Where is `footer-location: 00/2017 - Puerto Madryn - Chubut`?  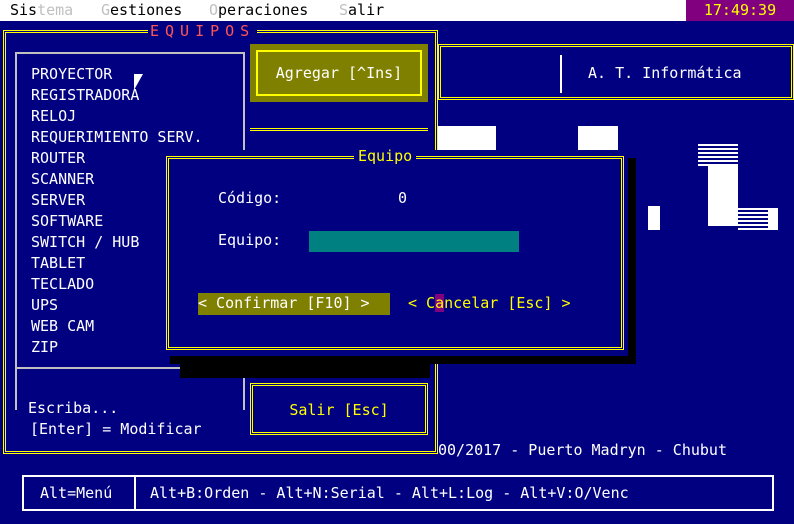 footer-location: 00/2017 - Puerto Madryn - Chubut is located at coordinates (582, 450).